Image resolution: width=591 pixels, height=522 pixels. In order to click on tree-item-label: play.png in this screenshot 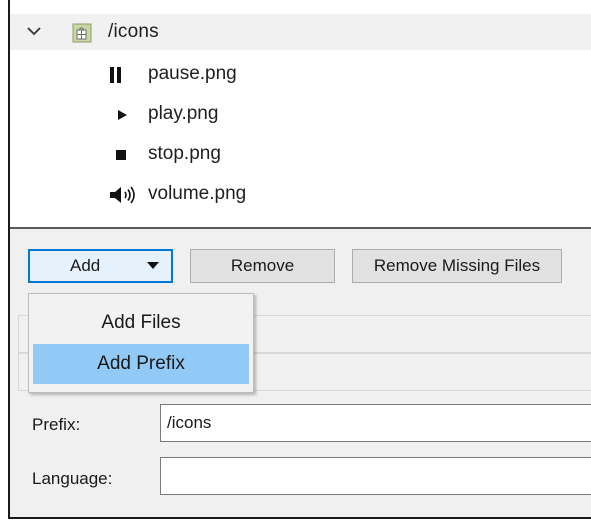, I will do `click(183, 113)`.